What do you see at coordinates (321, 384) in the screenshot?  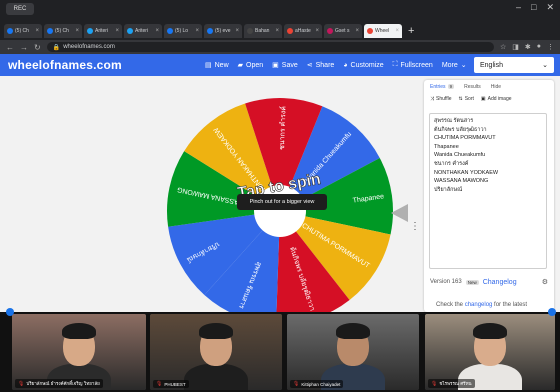 I see `participant-name: Kittiphan Chaiyadet` at bounding box center [321, 384].